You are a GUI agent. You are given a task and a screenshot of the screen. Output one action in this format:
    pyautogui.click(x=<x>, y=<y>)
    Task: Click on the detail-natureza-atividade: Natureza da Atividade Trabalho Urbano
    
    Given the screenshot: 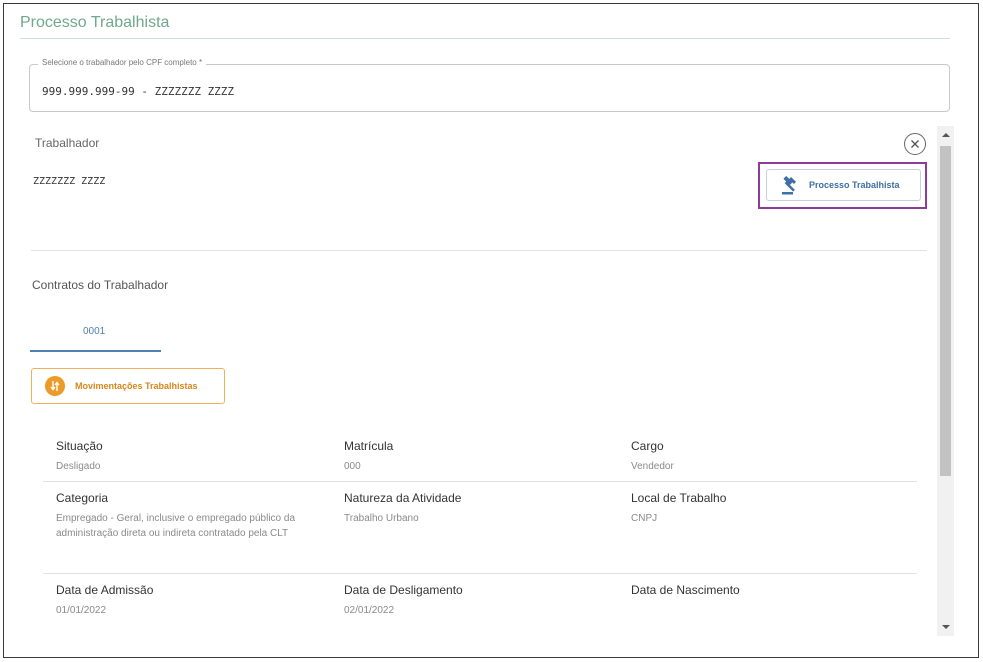 What is the action you would take?
    pyautogui.click(x=479, y=508)
    